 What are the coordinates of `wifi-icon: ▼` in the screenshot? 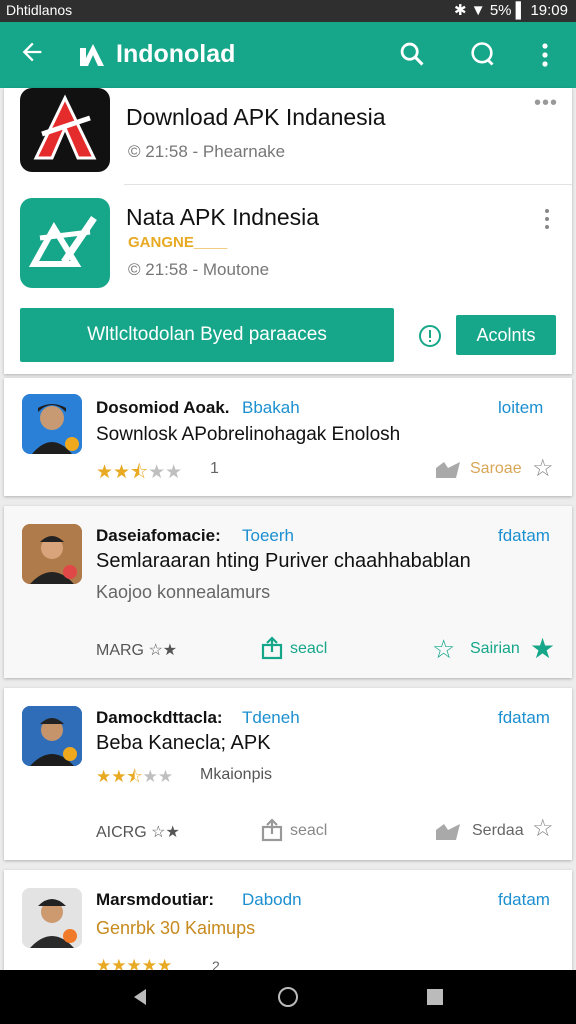 It's located at (478, 10).